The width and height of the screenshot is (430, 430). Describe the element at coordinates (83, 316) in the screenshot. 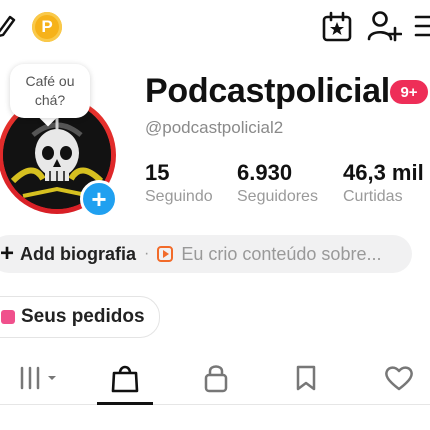

I see `orders-label: Seus pedidos` at that location.